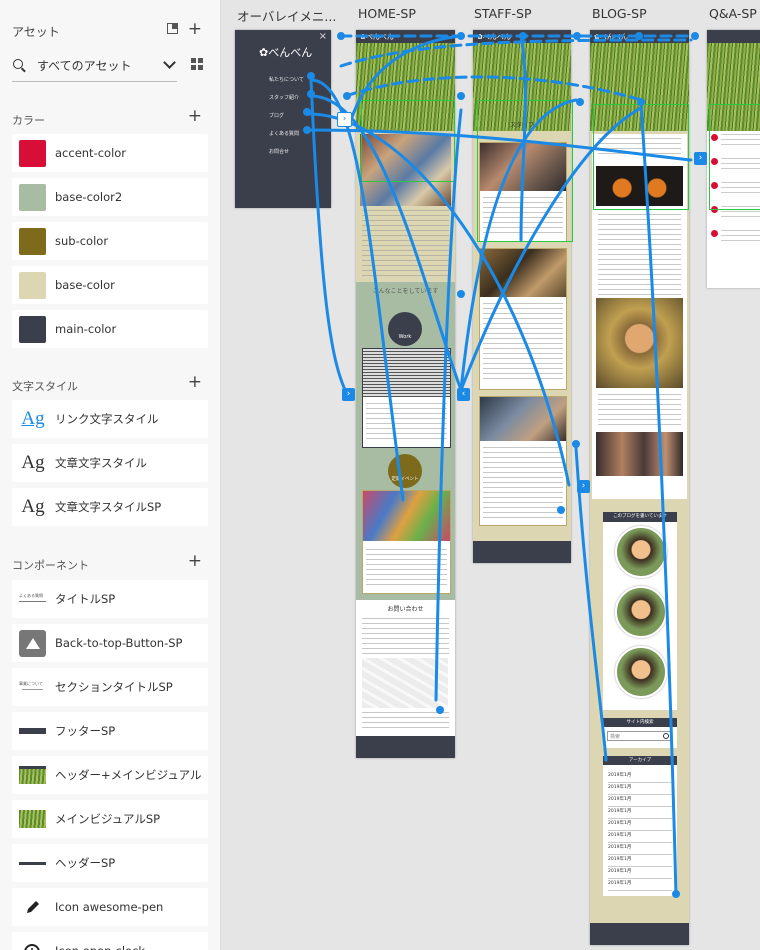 Image resolution: width=760 pixels, height=950 pixels. What do you see at coordinates (195, 561) in the screenshot?
I see `add-component-icon: +` at bounding box center [195, 561].